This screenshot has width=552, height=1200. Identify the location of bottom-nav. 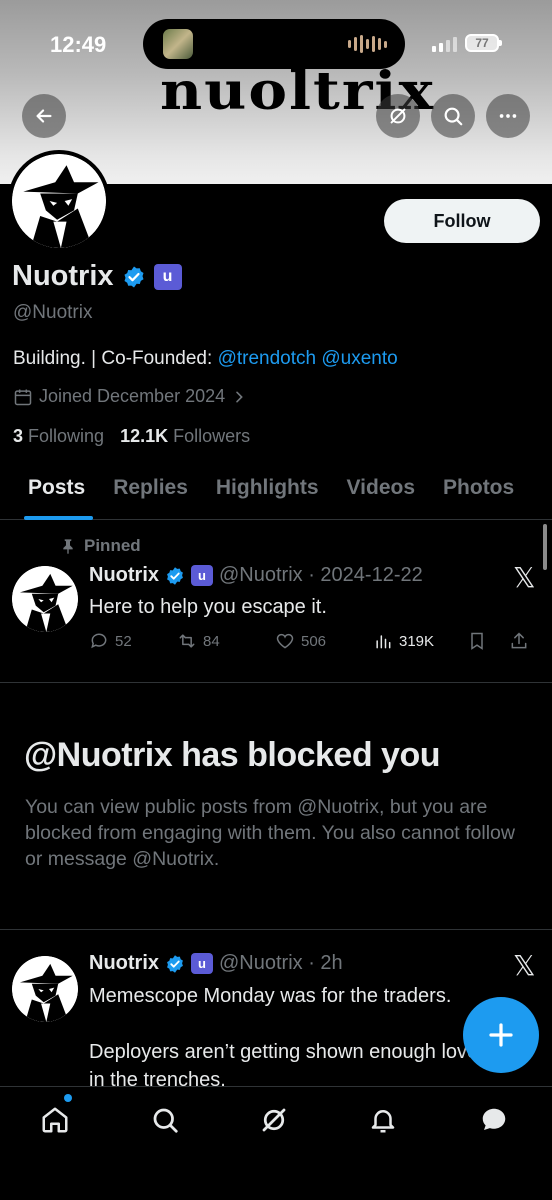
(276, 1143).